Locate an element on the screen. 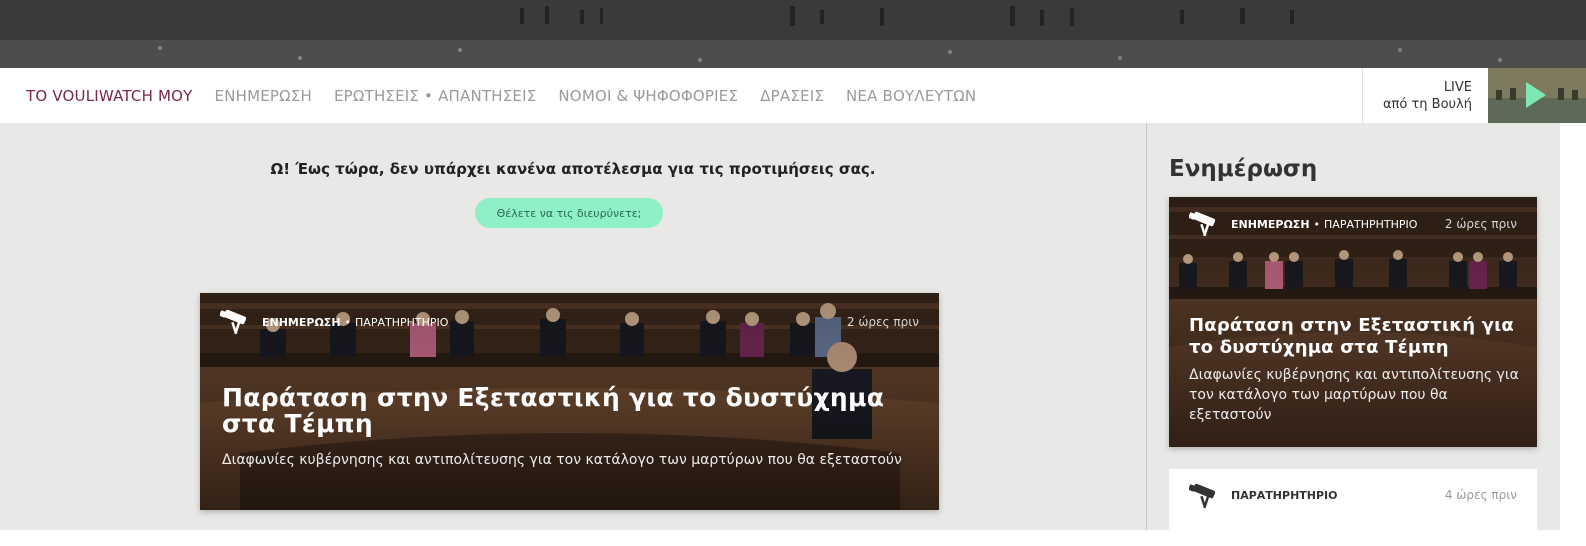  featured-article-category: ΕΝΗΜΕΡΩΣΗ is located at coordinates (301, 322).